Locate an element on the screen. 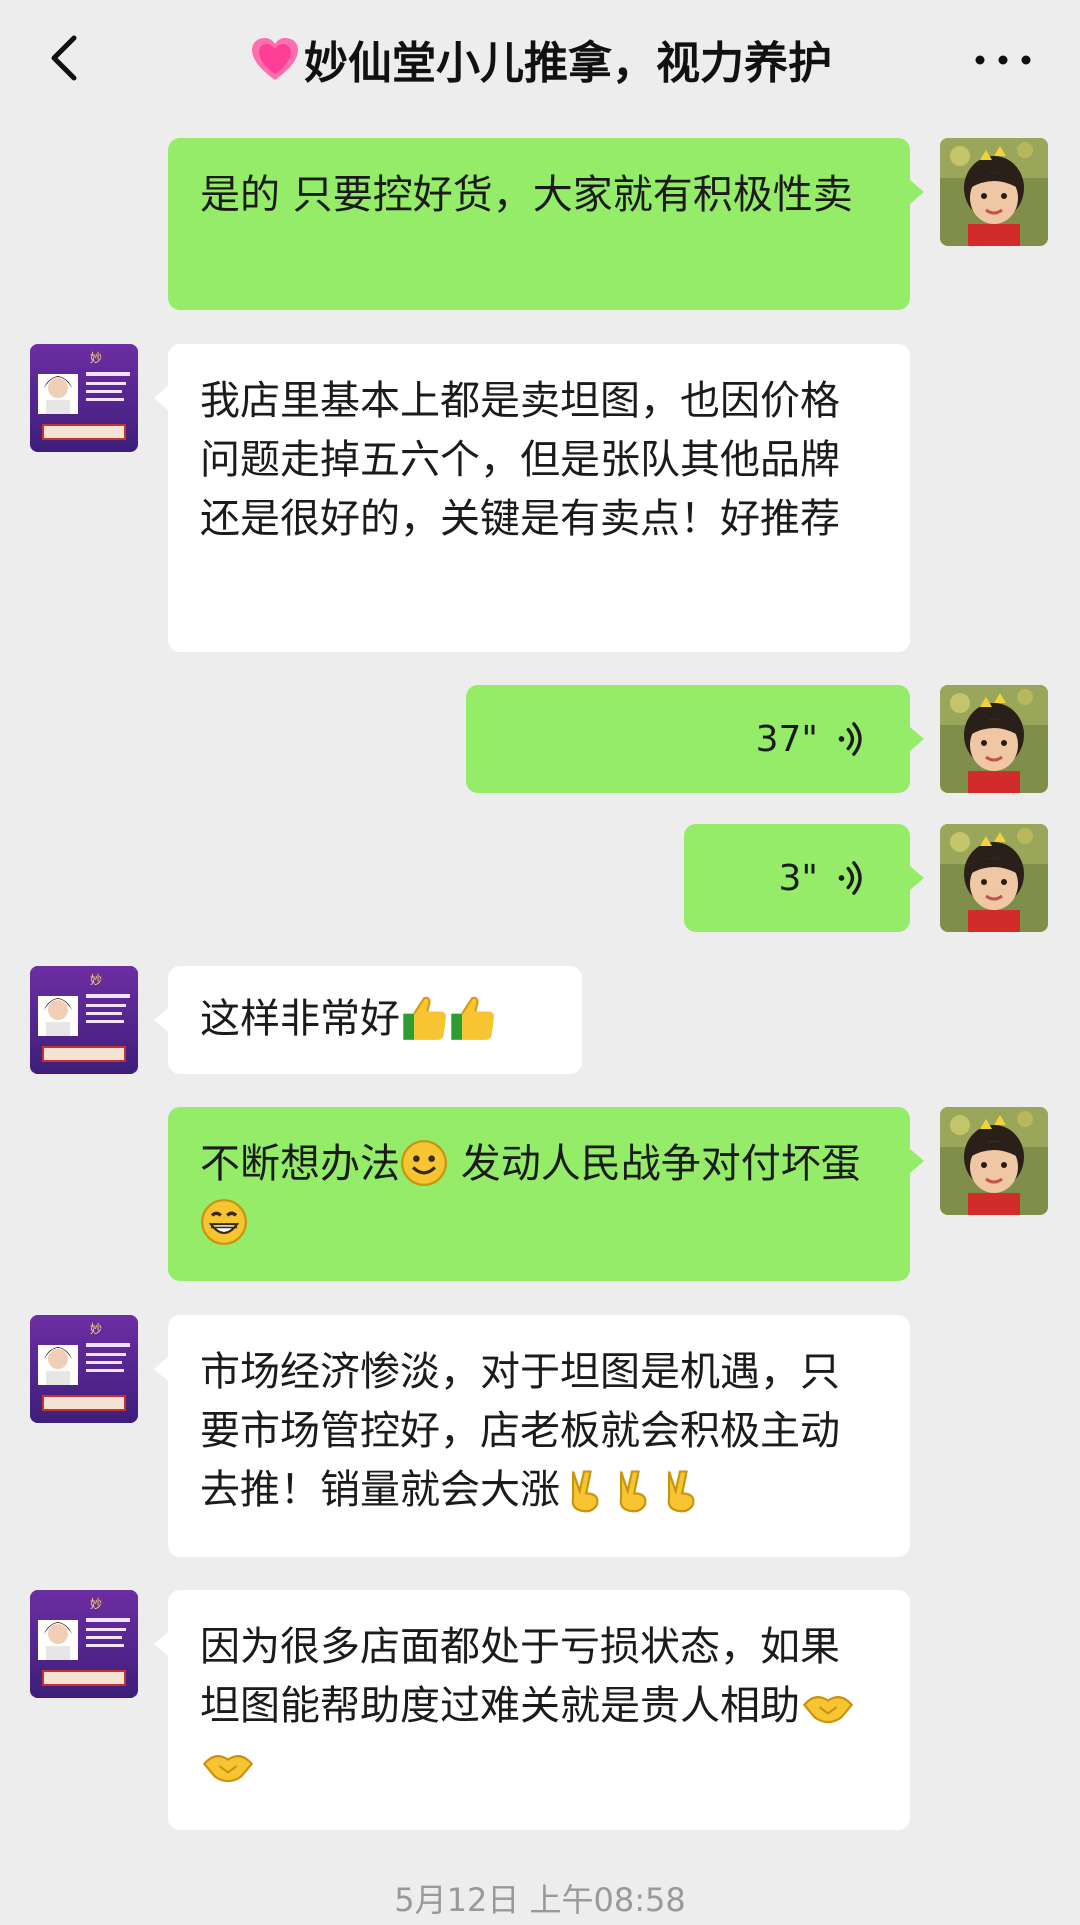  message-text: 是的 只要控好货，大家就有积极性卖 is located at coordinates (526, 195).